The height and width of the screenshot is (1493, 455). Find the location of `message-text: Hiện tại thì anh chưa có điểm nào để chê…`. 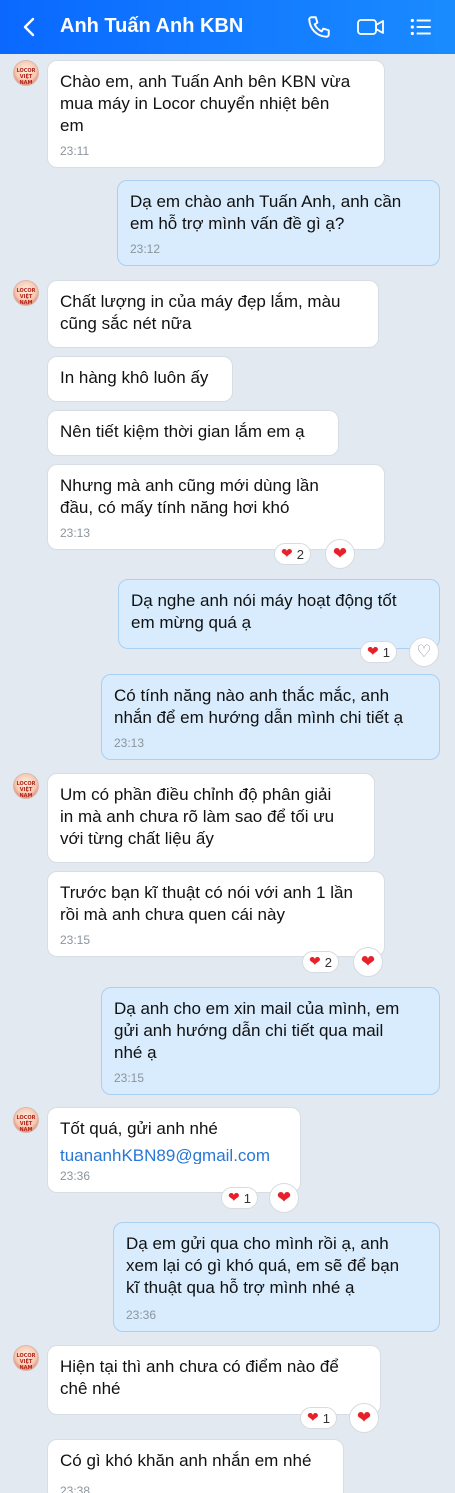

message-text: Hiện tại thì anh chưa có điểm nào để chê… is located at coordinates (199, 1377).